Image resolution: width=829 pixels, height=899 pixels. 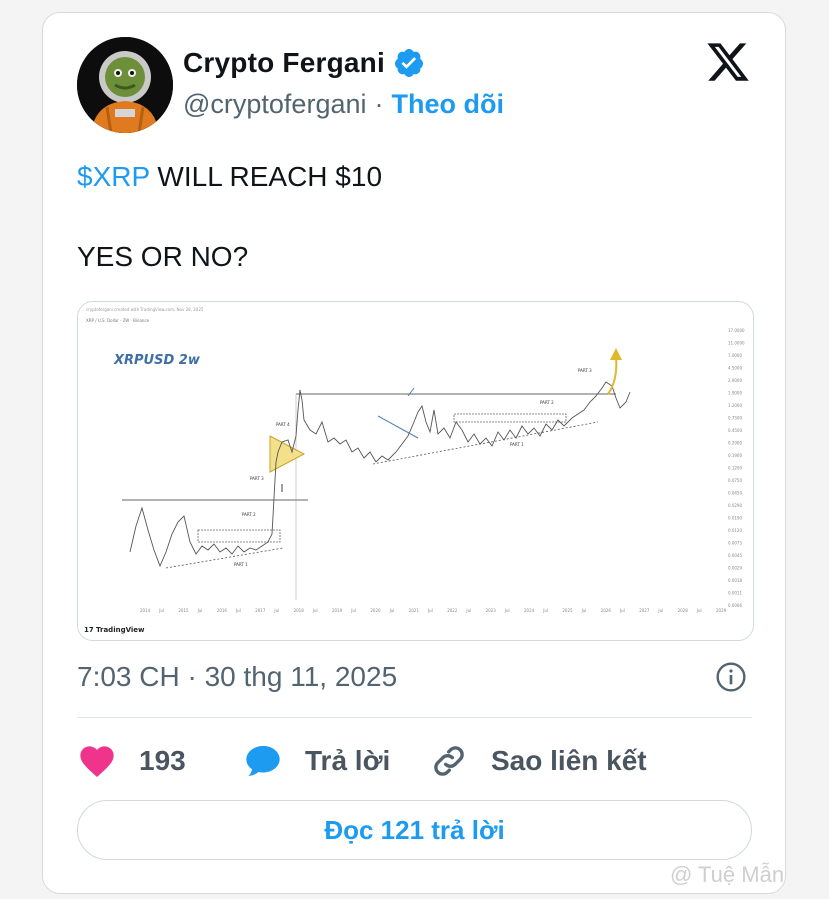 What do you see at coordinates (260, 610) in the screenshot?
I see `x-tick-label: 2017` at bounding box center [260, 610].